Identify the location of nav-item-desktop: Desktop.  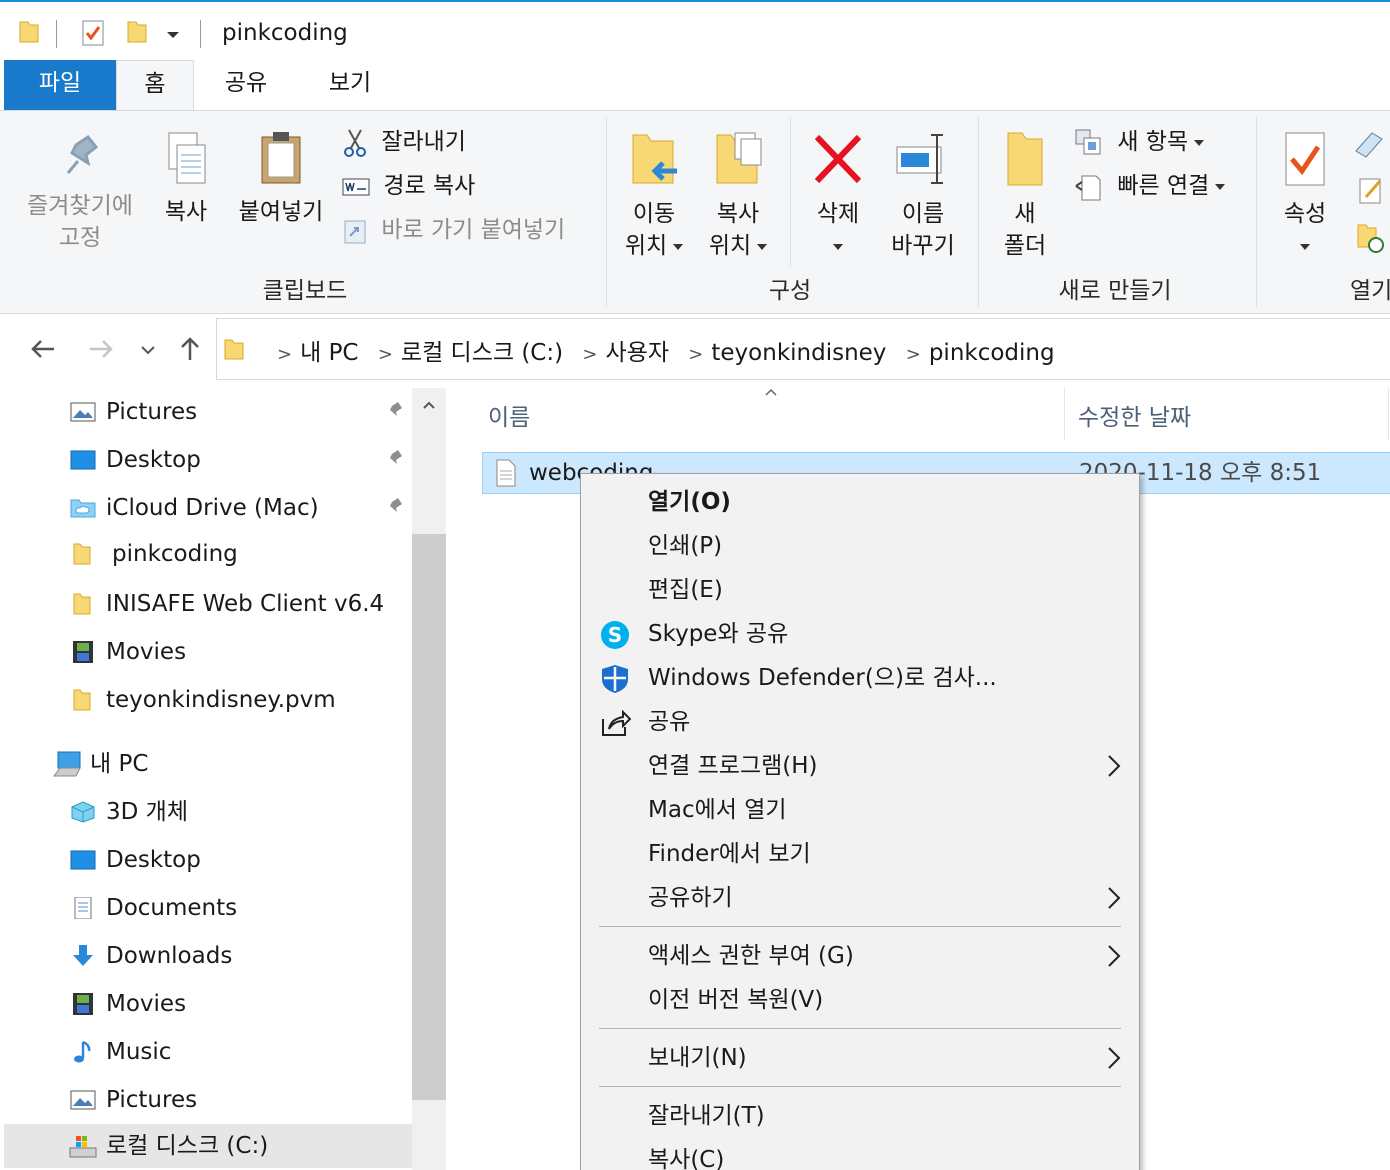
(206, 460).